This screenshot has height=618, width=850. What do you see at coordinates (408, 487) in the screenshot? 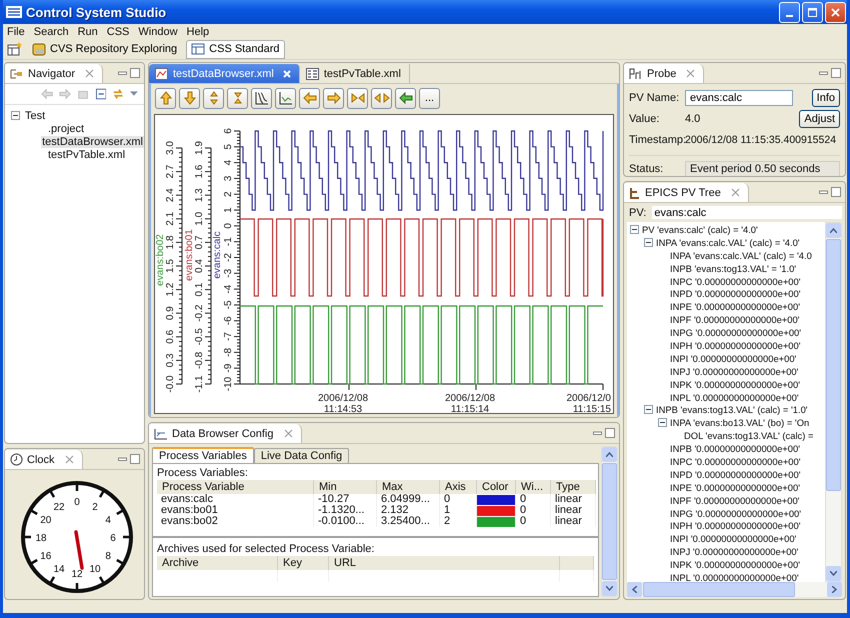
I see `column-header: Max` at bounding box center [408, 487].